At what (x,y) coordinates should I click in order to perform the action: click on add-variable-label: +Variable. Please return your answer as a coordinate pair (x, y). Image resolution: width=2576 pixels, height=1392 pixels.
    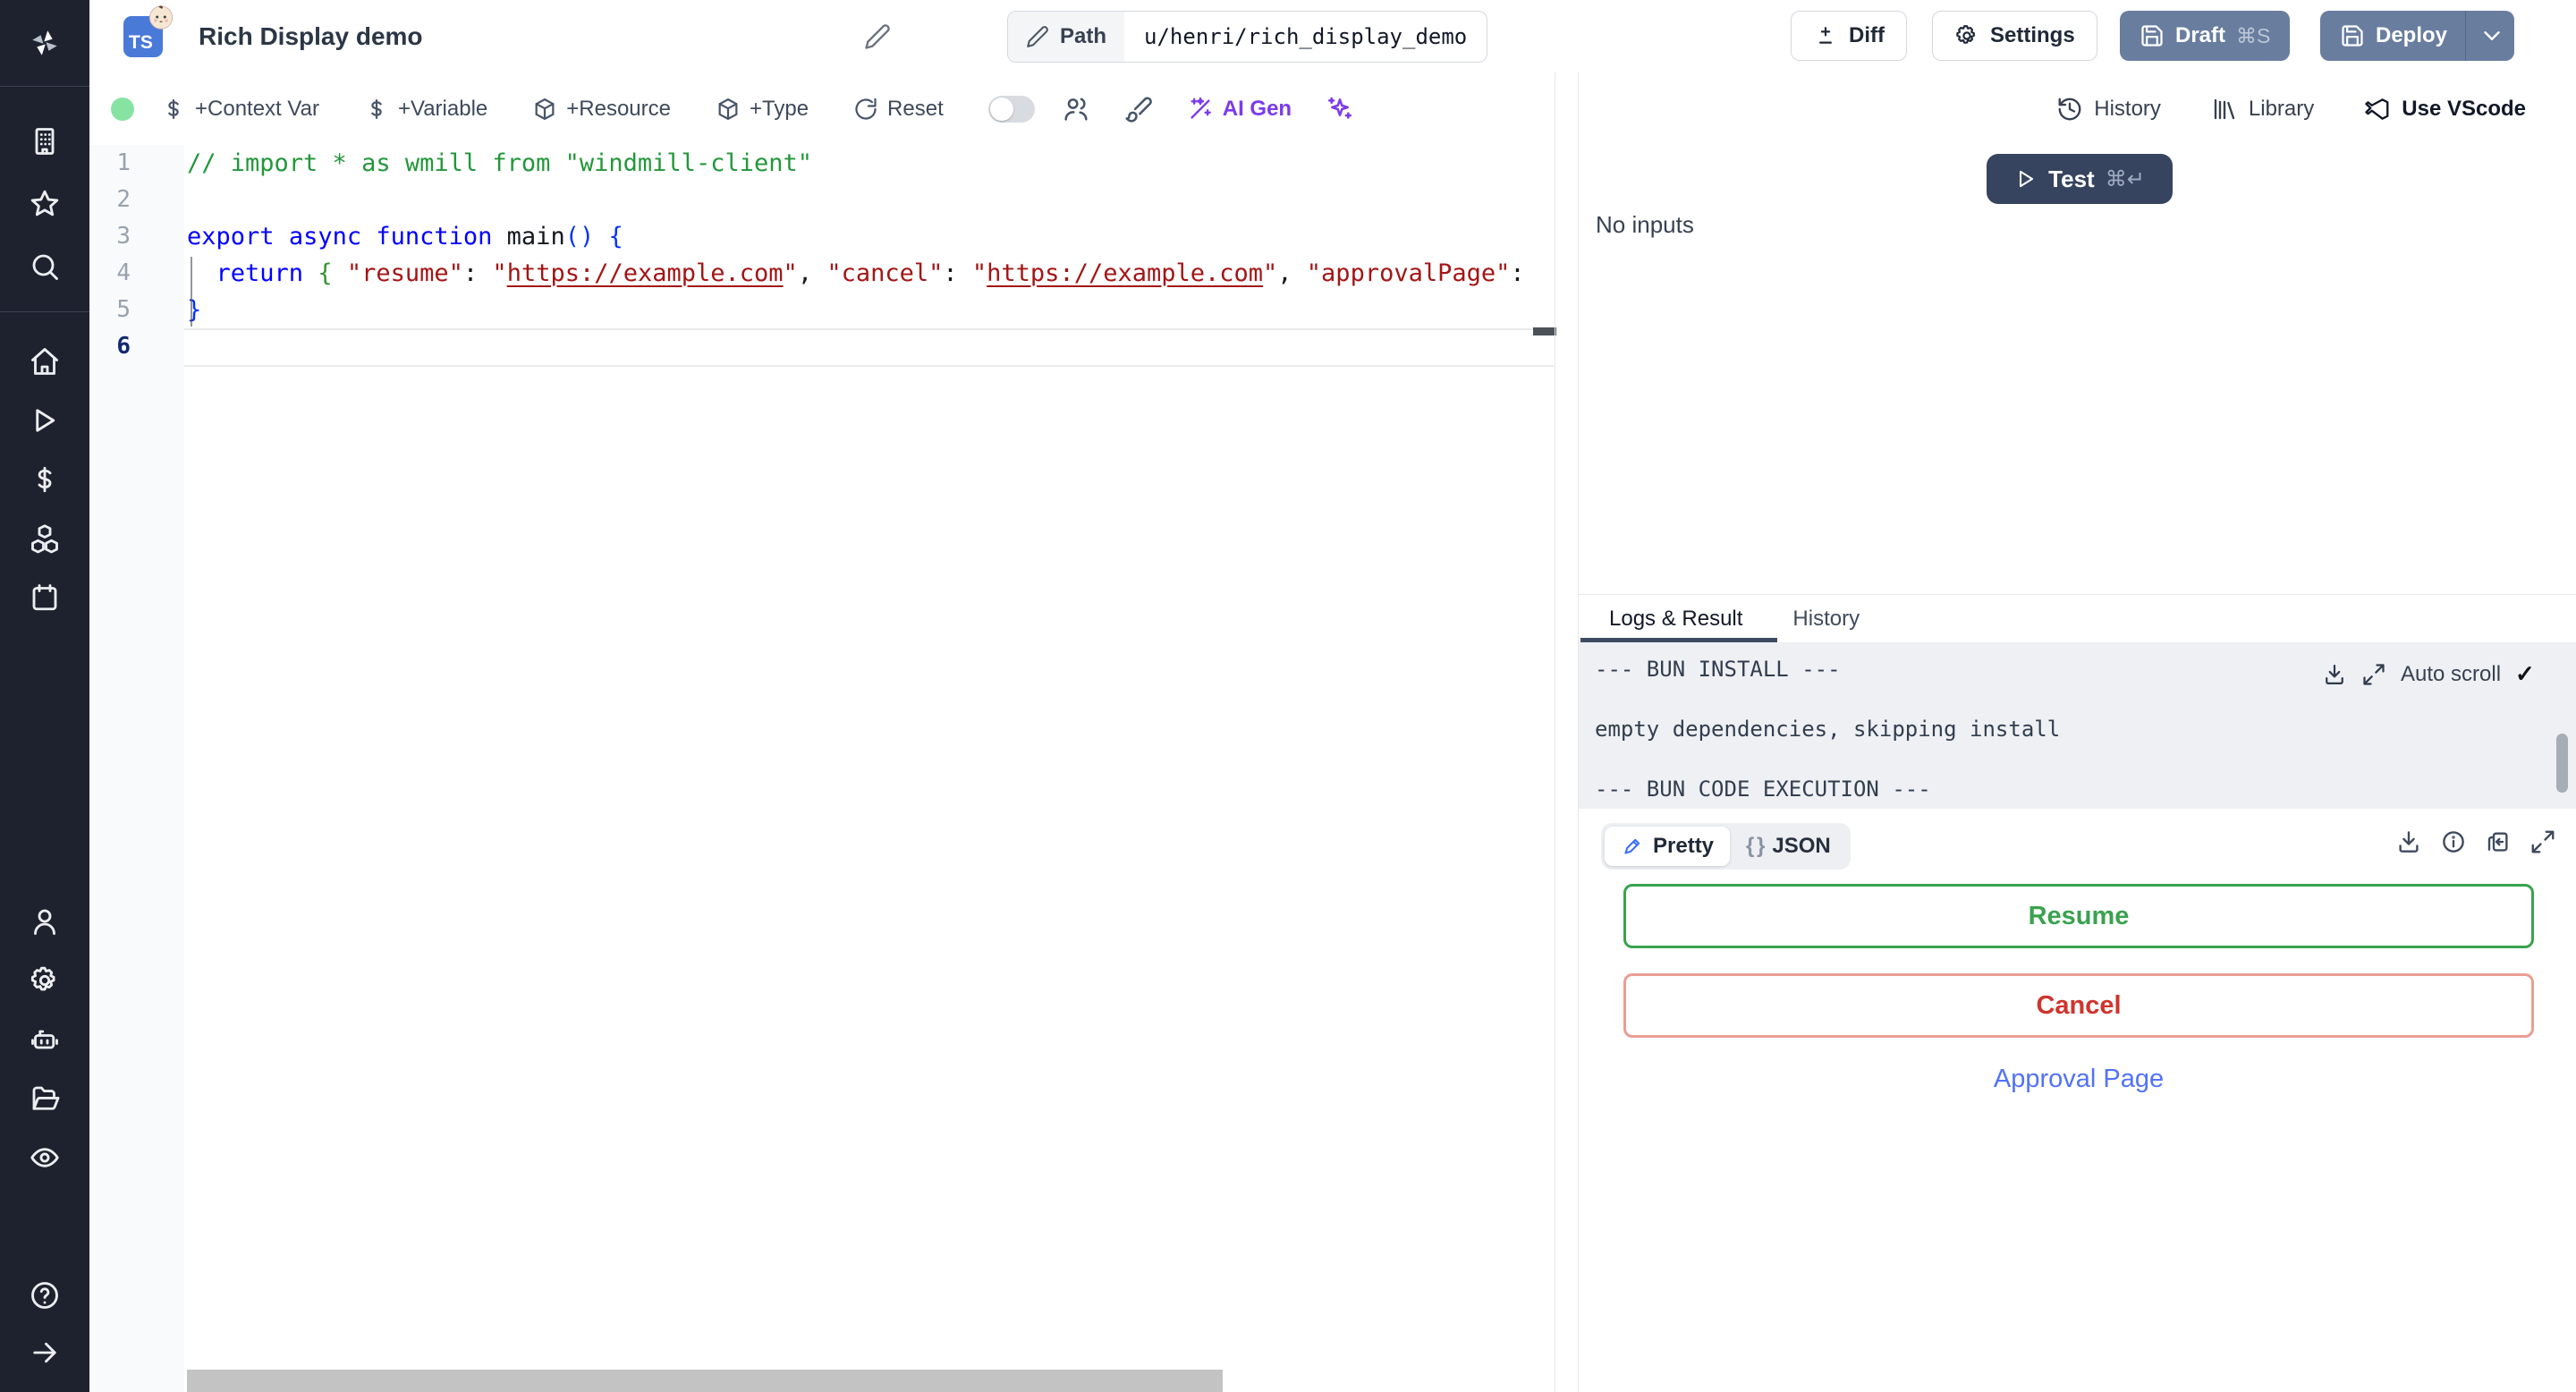
    Looking at the image, I should click on (442, 108).